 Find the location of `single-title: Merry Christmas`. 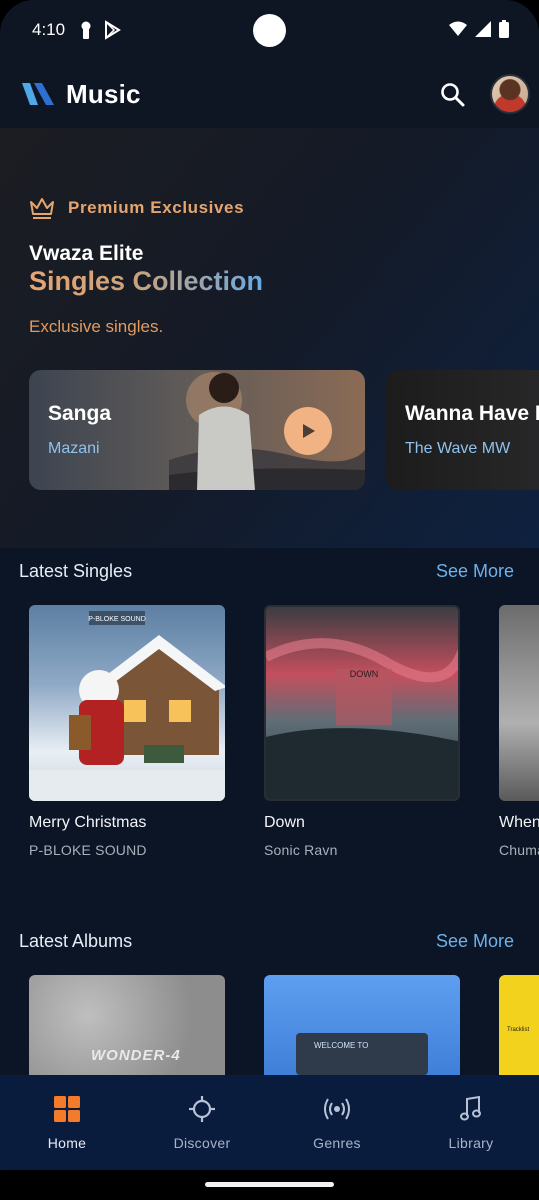

single-title: Merry Christmas is located at coordinates (87, 823).